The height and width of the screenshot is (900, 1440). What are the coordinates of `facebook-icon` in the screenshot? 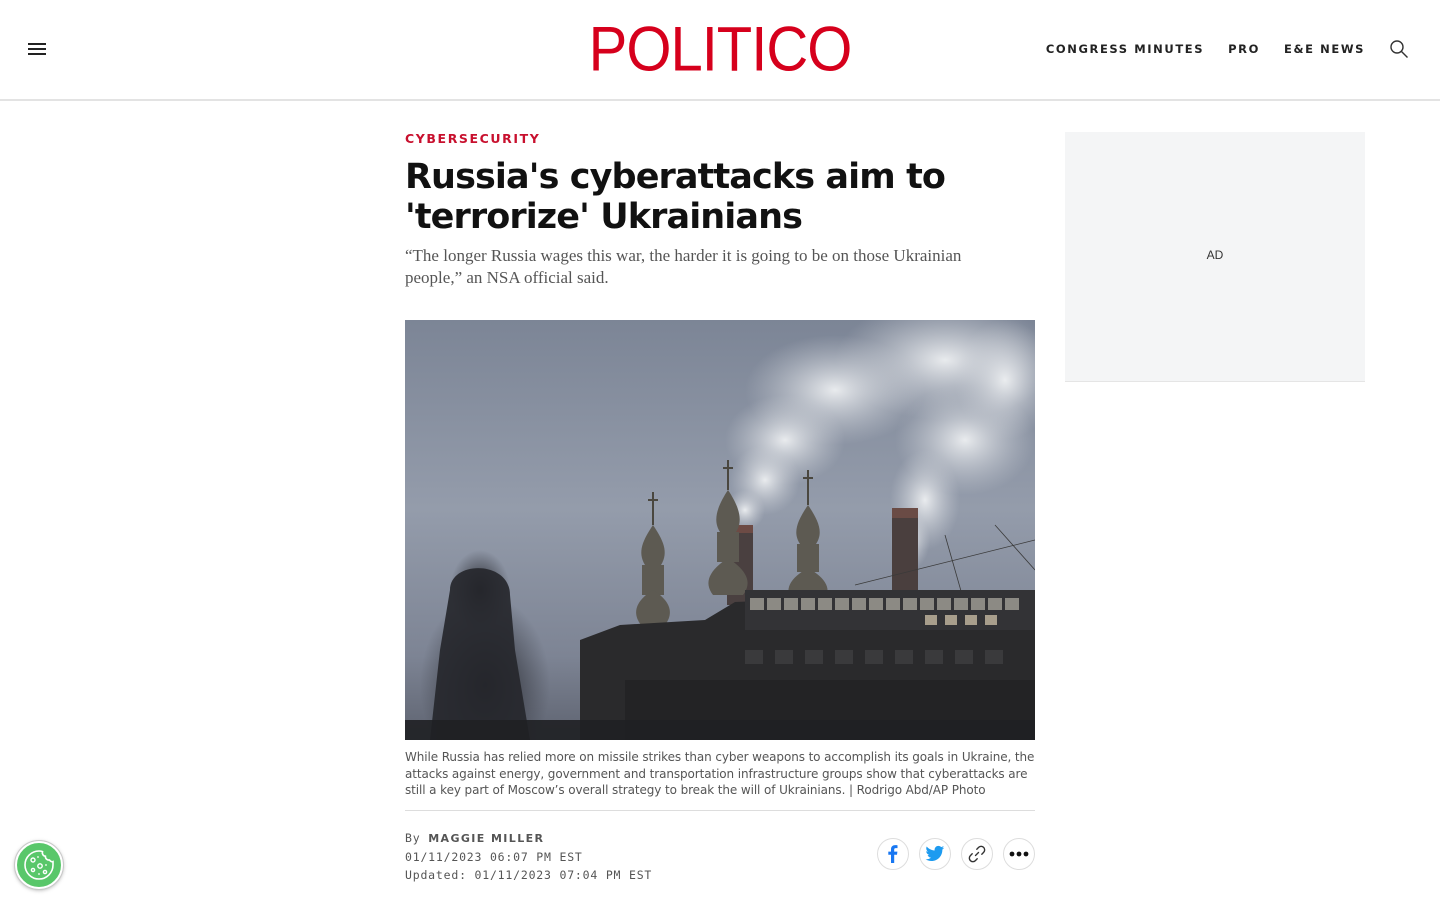 It's located at (893, 854).